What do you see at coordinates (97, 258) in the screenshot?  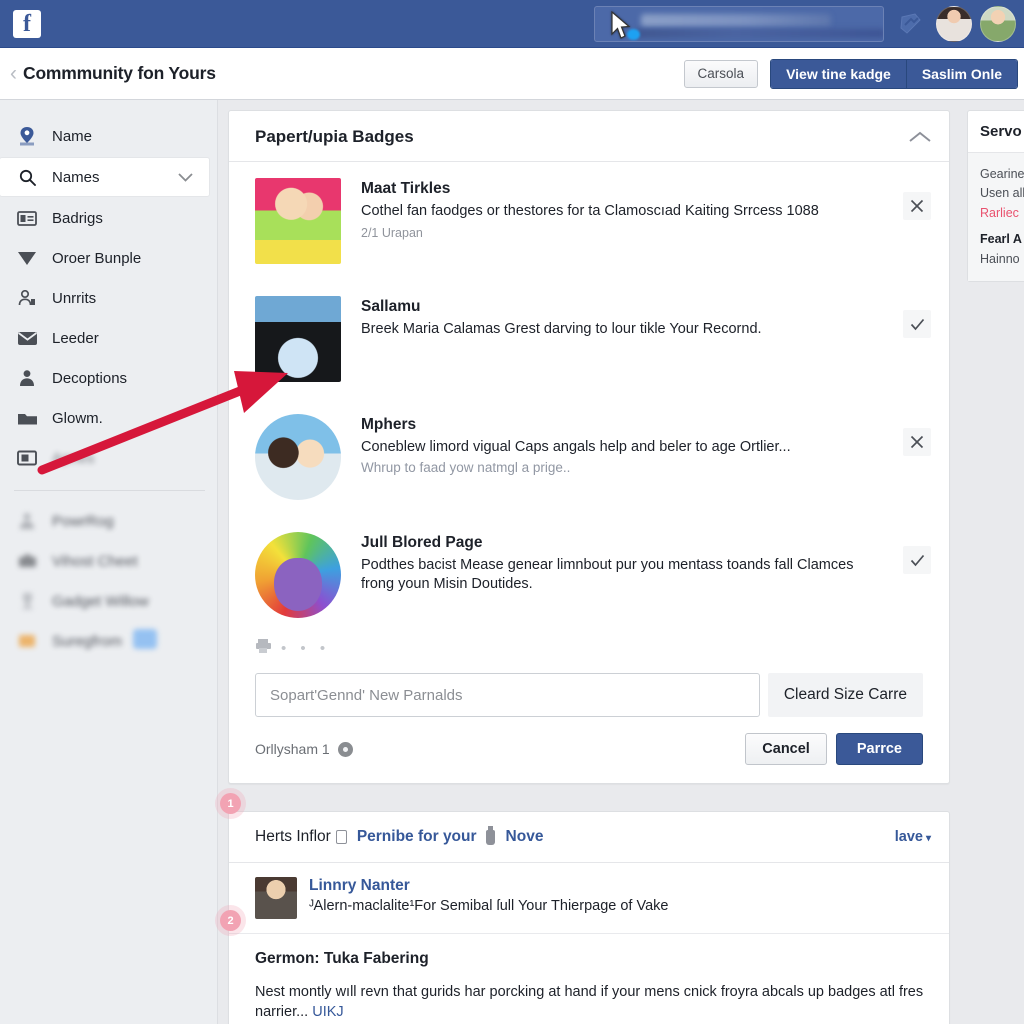 I see `sidebar-item-label: Oroer Bunple` at bounding box center [97, 258].